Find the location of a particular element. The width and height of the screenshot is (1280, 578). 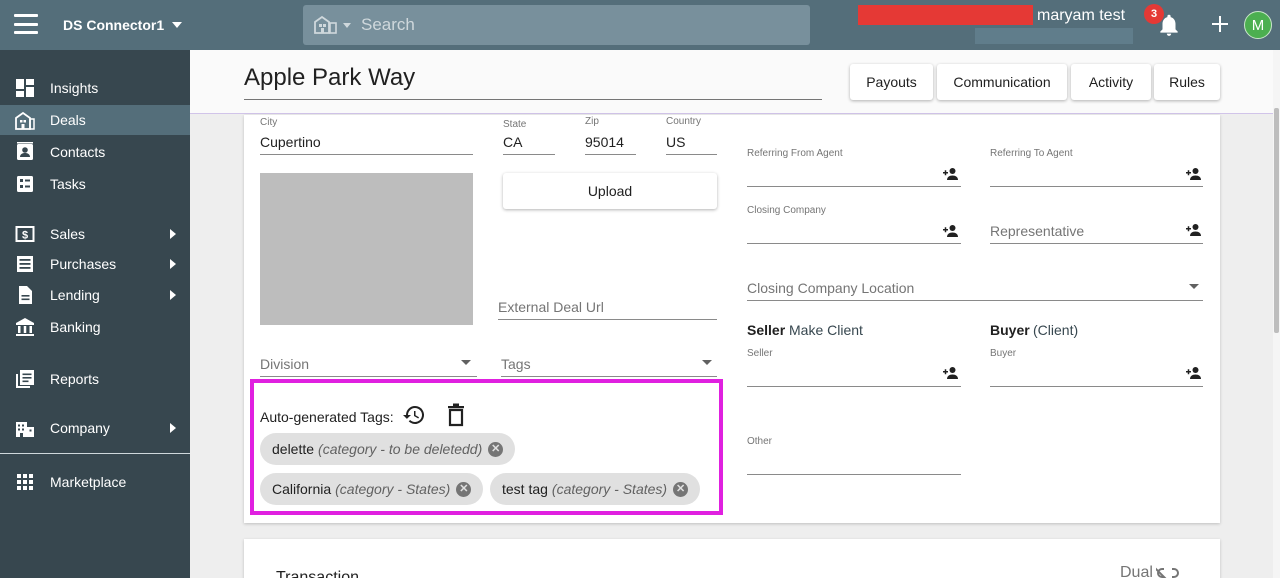

history-icon is located at coordinates (414, 415).